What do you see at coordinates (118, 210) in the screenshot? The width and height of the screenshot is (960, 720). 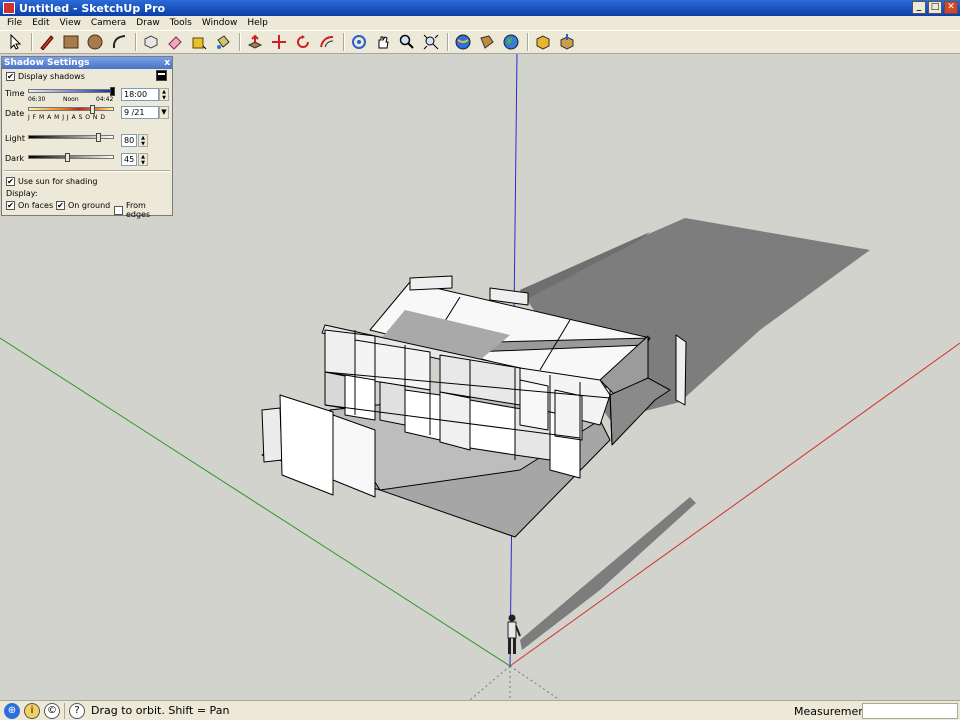 I see `from-edges-checkbox` at bounding box center [118, 210].